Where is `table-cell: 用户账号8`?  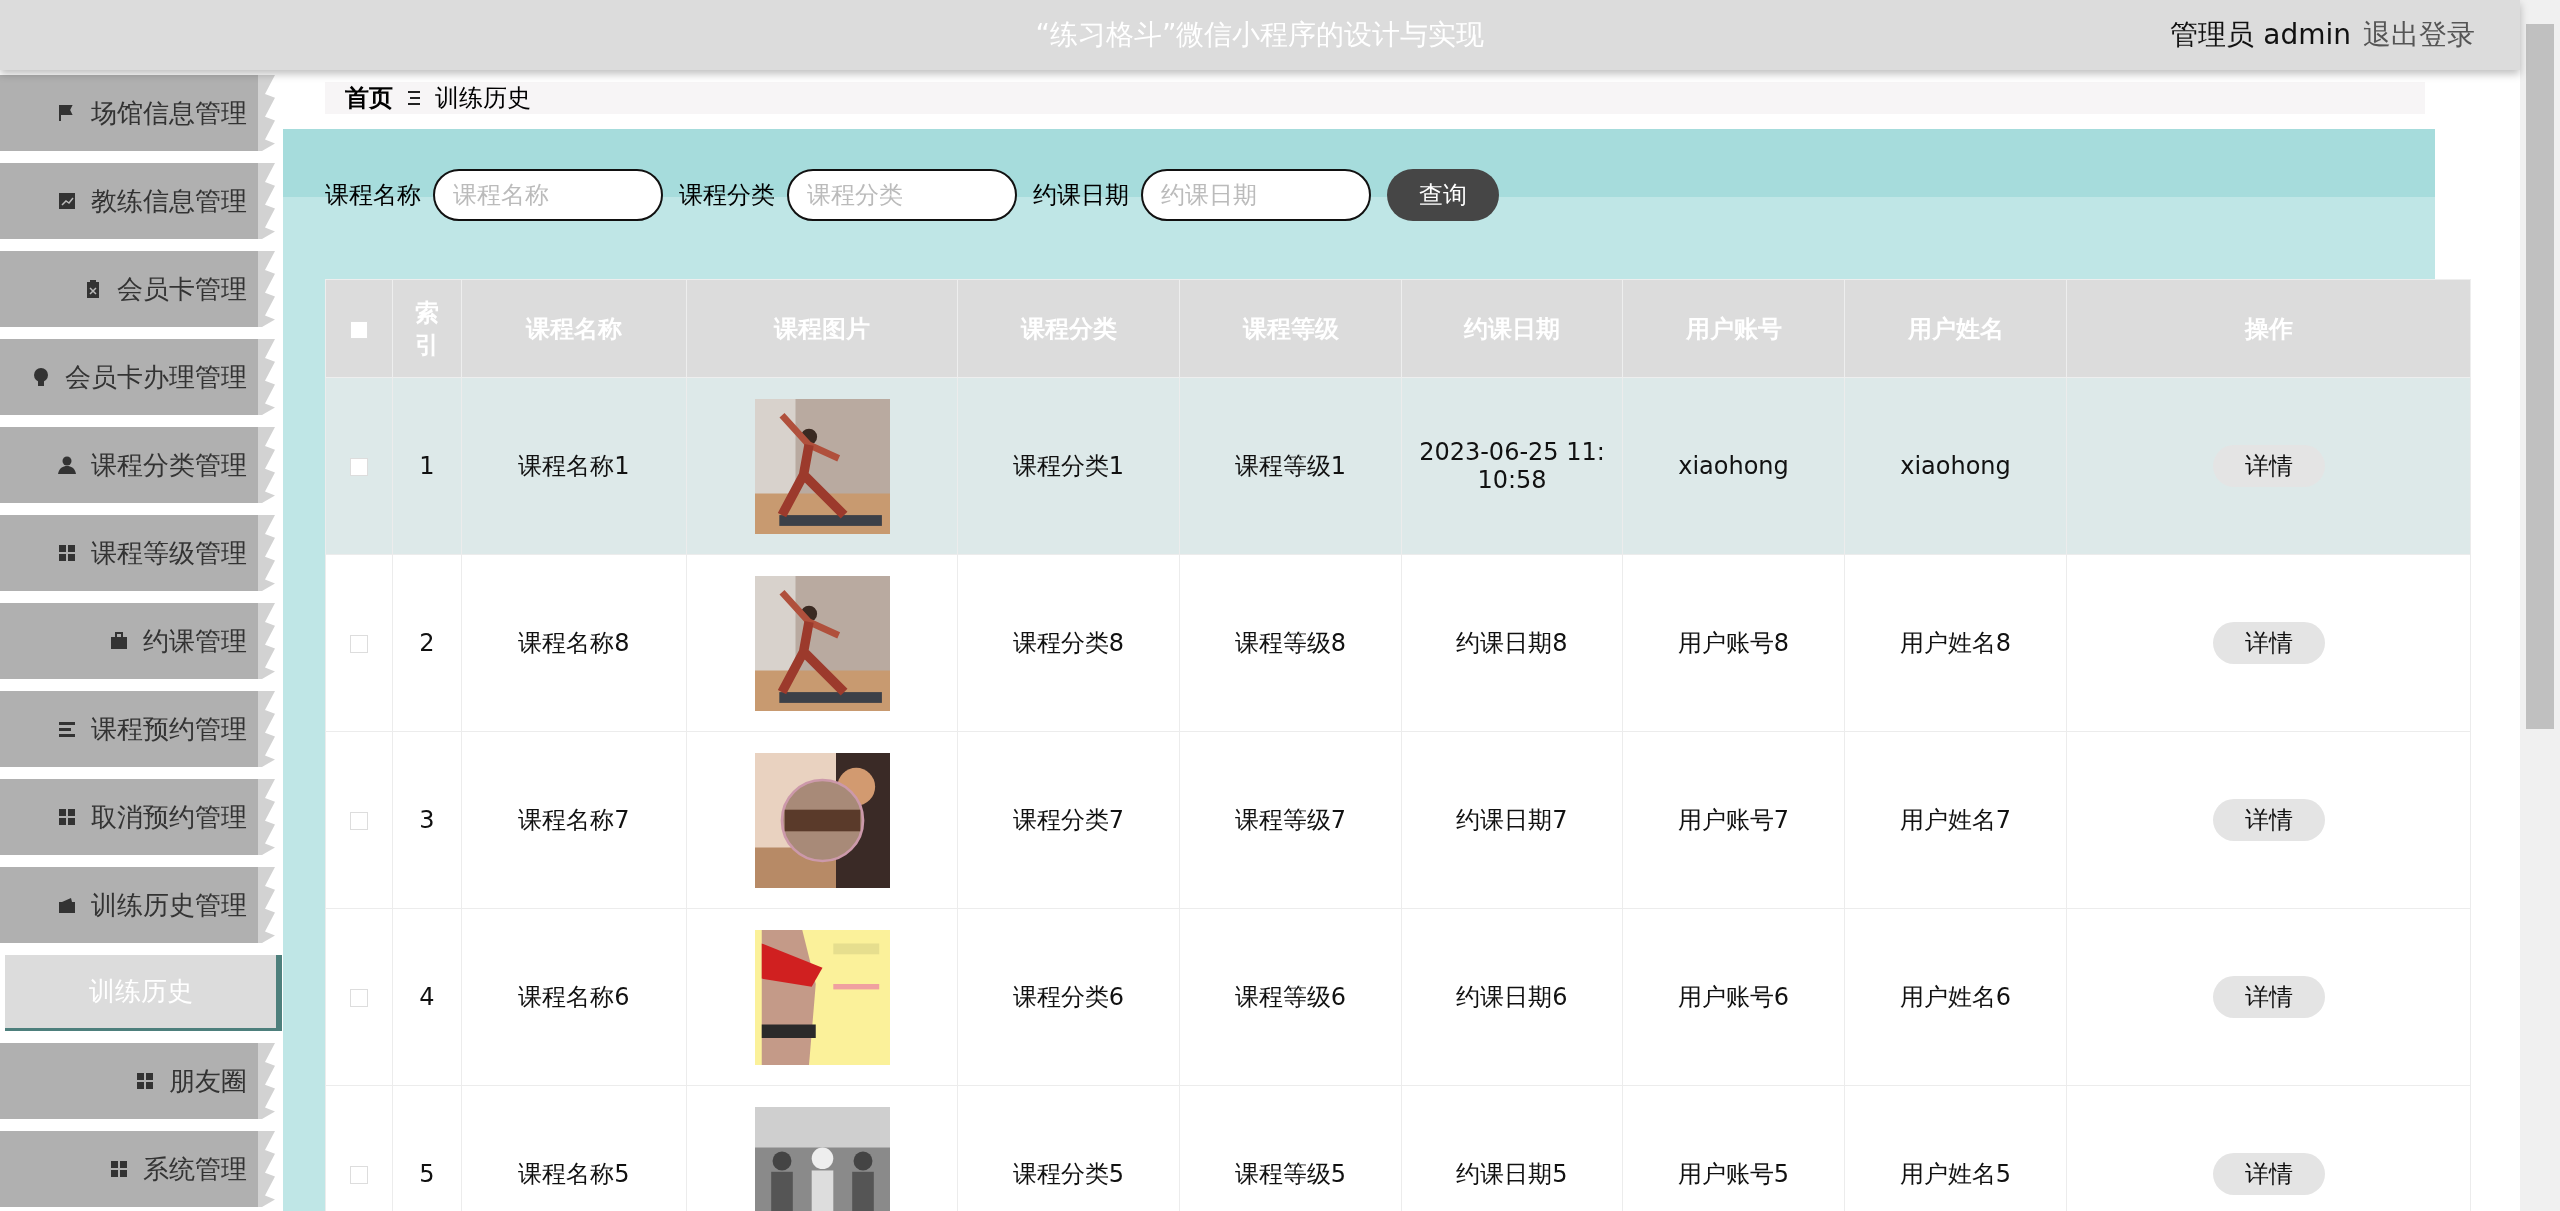 table-cell: 用户账号8 is located at coordinates (1733, 643).